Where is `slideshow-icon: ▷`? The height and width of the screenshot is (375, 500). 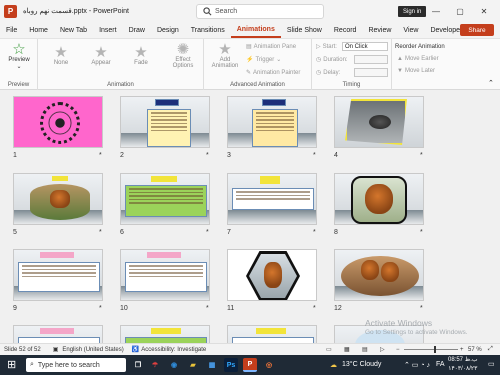 slideshow-icon: ▷ is located at coordinates (382, 349).